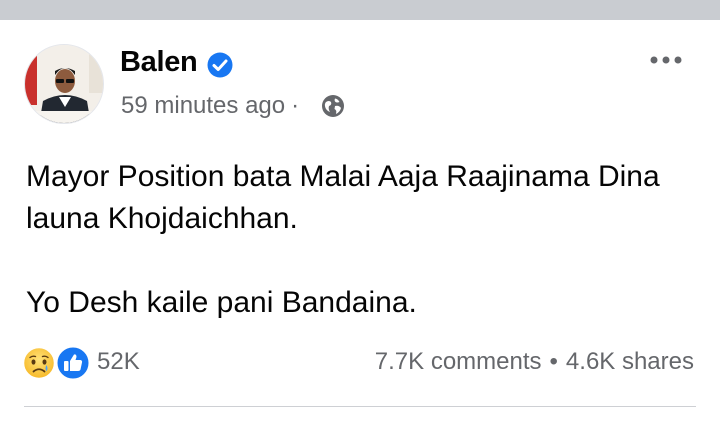 The image size is (720, 424). Describe the element at coordinates (203, 105) in the screenshot. I see `post-timestamp: 59 minutes ago` at that location.